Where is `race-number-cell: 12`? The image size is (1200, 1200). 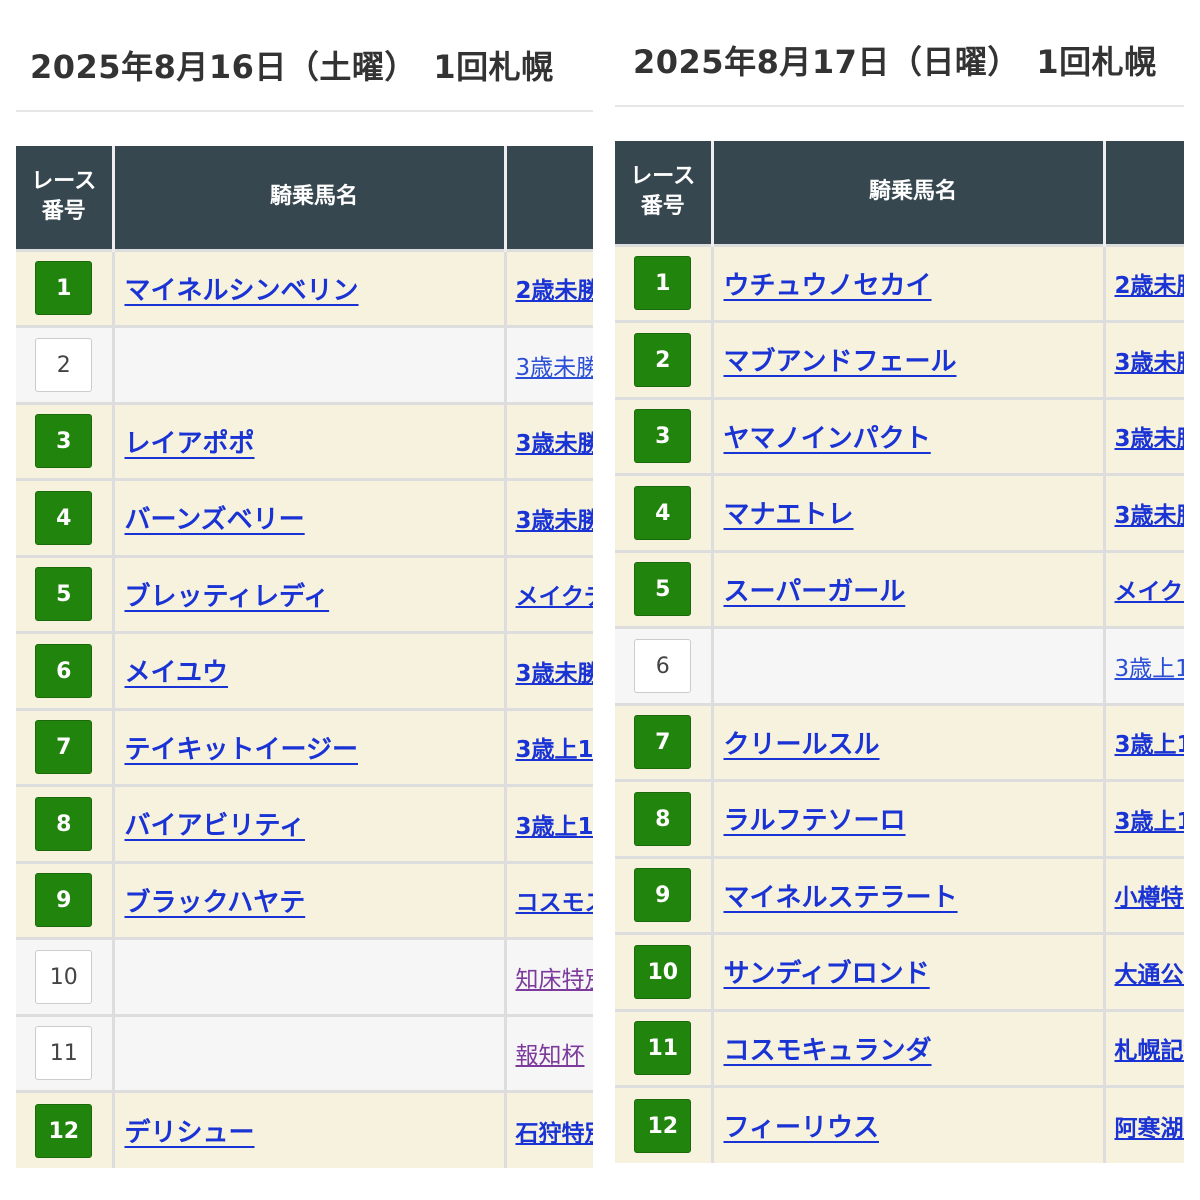
race-number-cell: 12 is located at coordinates (64, 1129).